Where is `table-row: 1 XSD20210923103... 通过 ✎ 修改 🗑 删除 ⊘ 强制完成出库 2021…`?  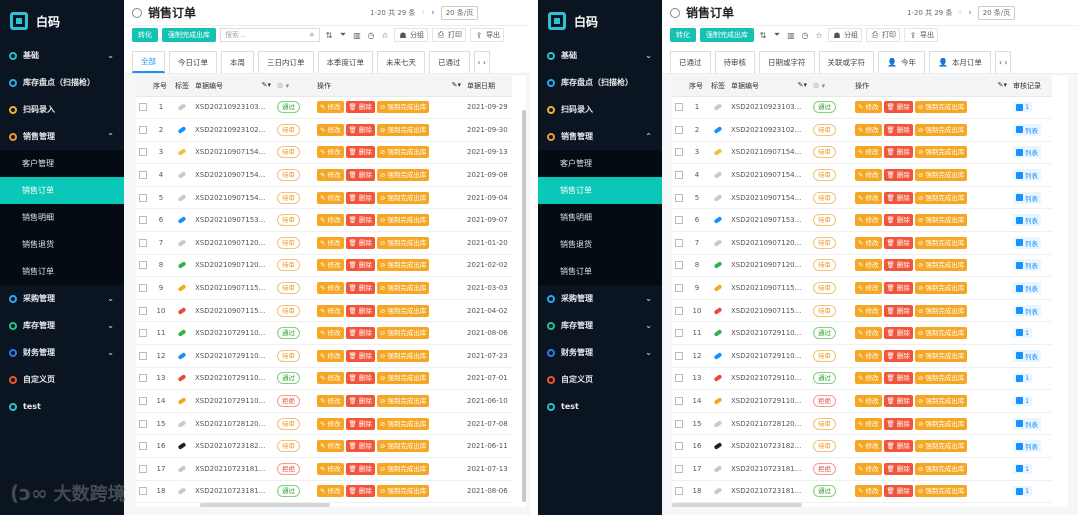 table-row: 1 XSD20210923103... 通过 ✎ 修改 🗑 删除 ⊘ 强制完成出库 2021… is located at coordinates (324, 108).